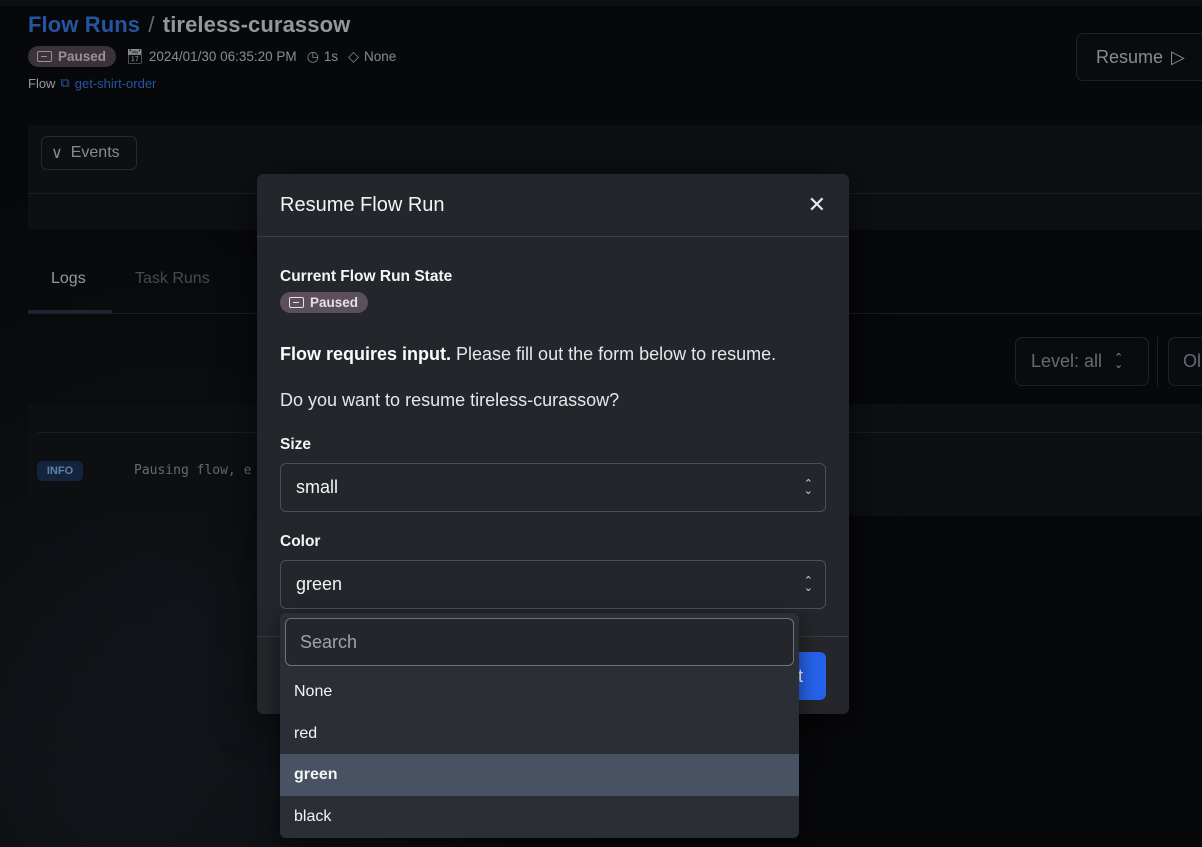 This screenshot has height=847, width=1202. Describe the element at coordinates (300, 541) in the screenshot. I see `color-label: Color` at that location.